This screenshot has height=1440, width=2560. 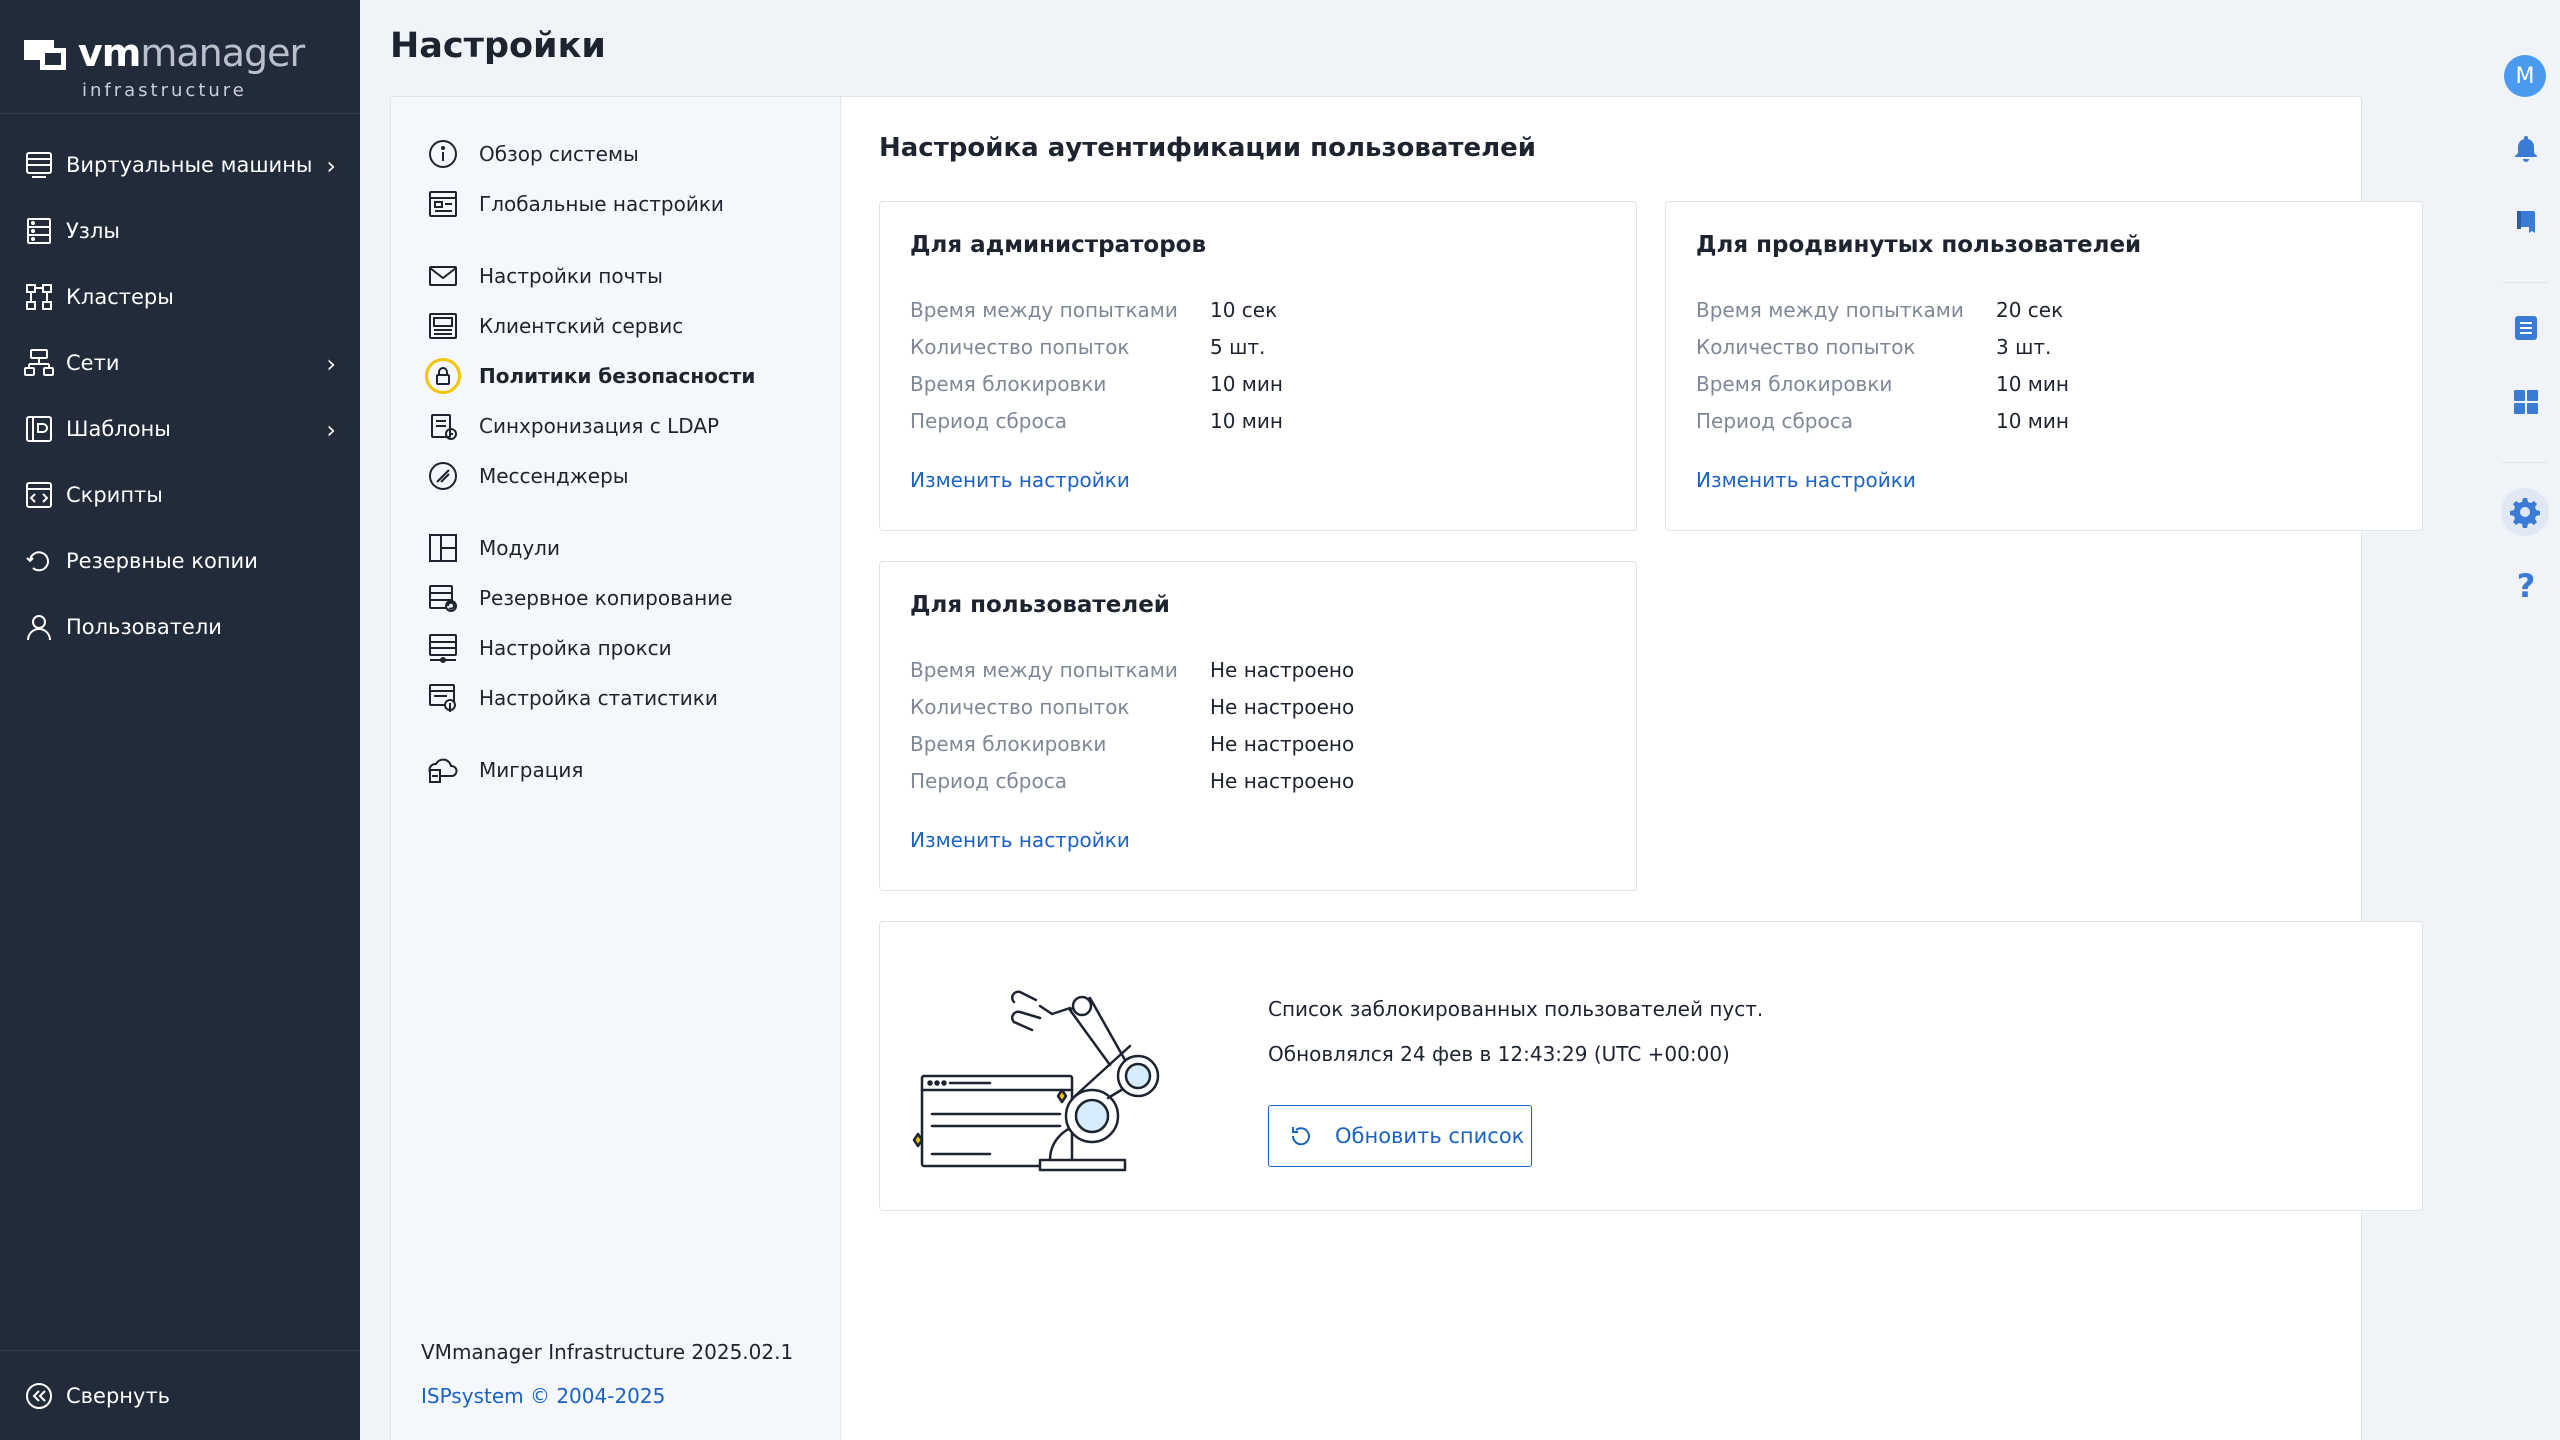 I want to click on book-icon, so click(x=2526, y=224).